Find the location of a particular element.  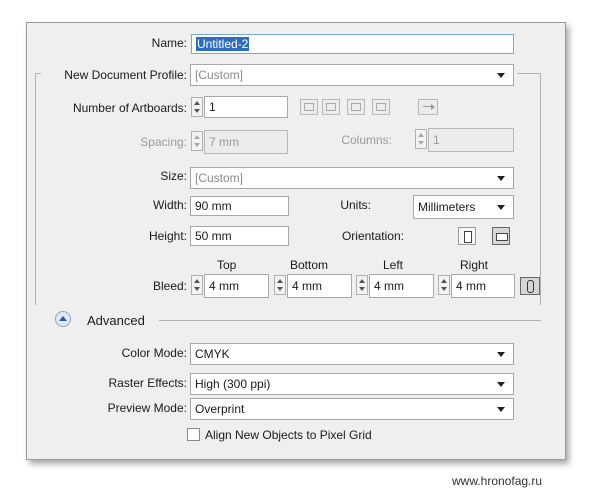

orientation-label: Orientation: is located at coordinates (372, 236).